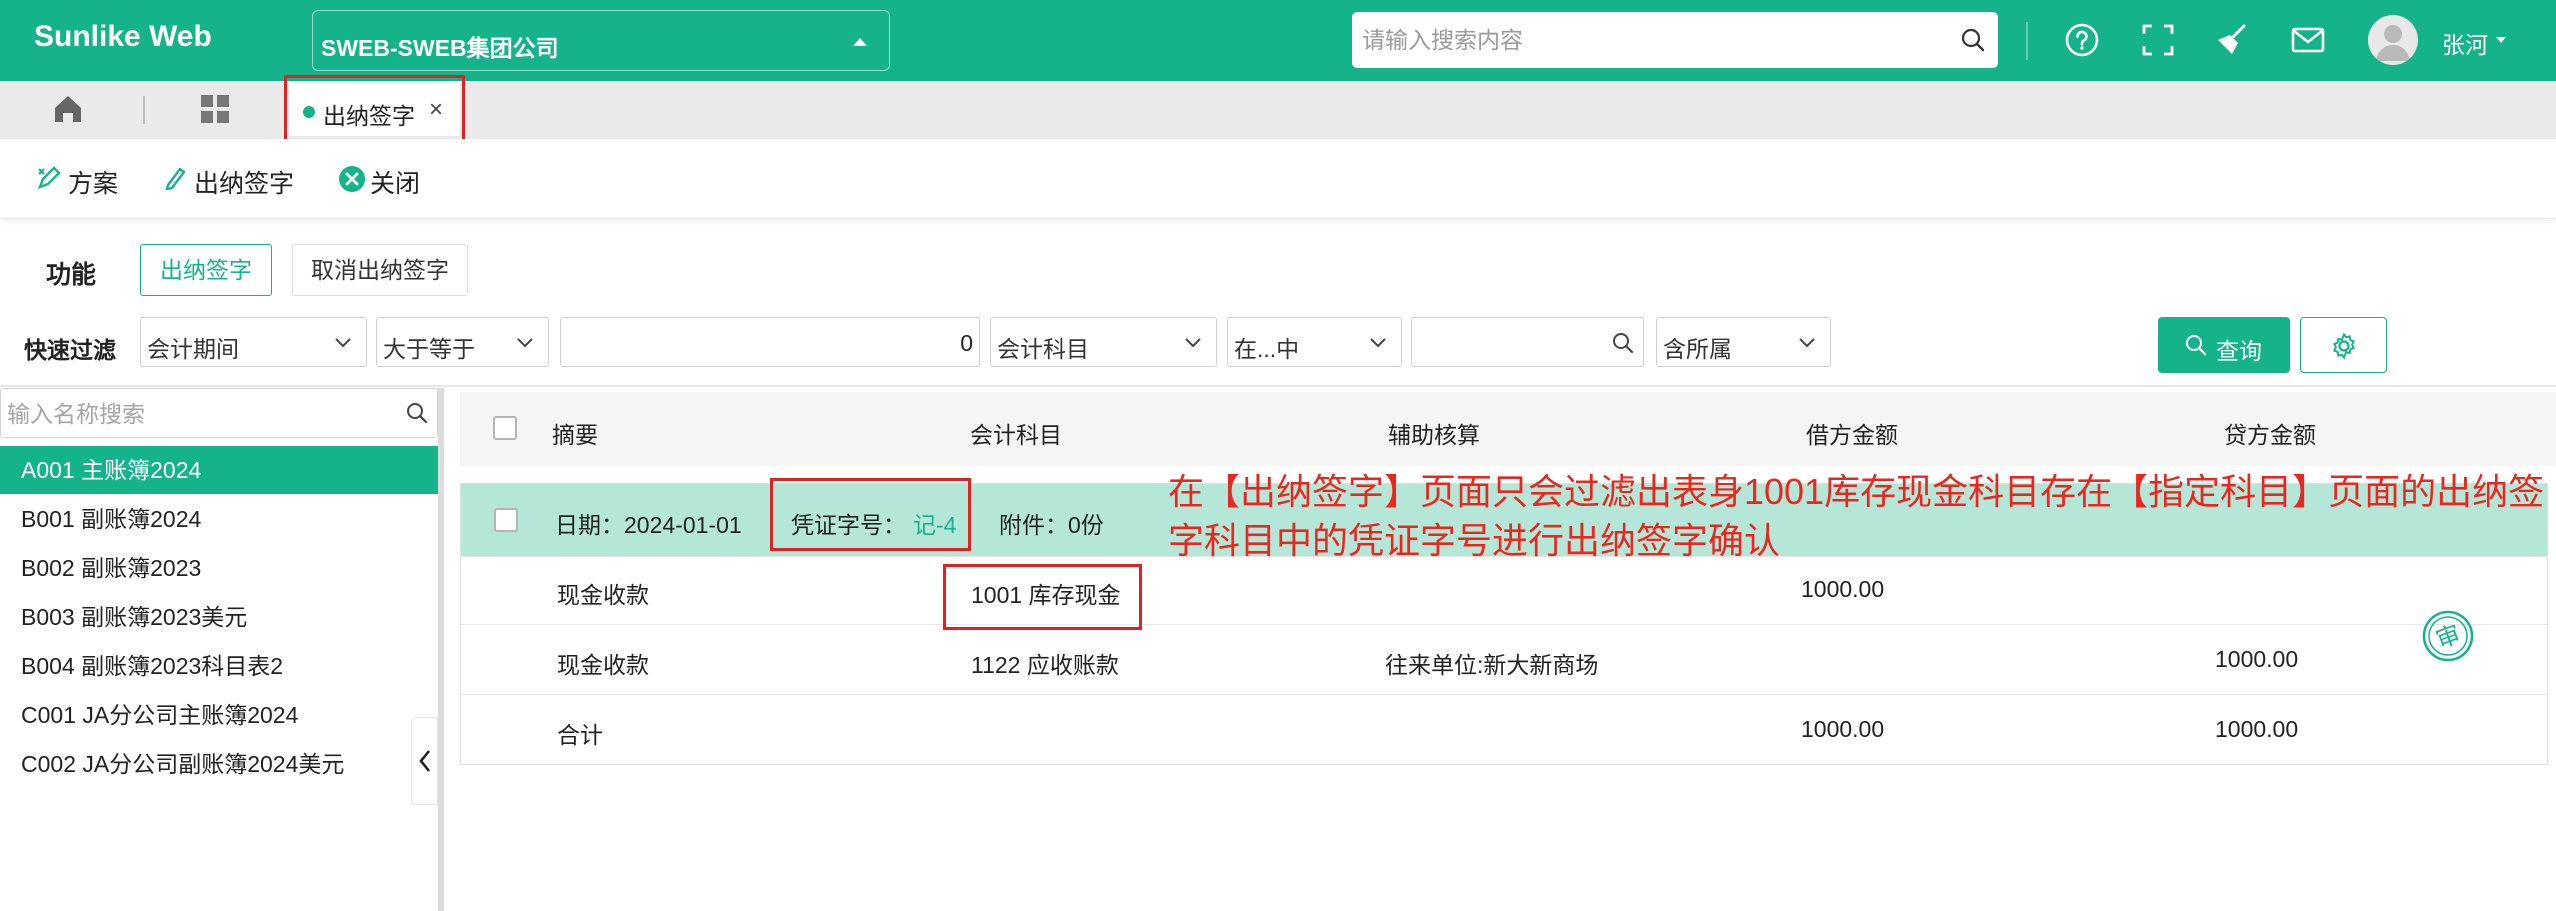  What do you see at coordinates (1852, 435) in the screenshot?
I see `col-debit: 借方金额` at bounding box center [1852, 435].